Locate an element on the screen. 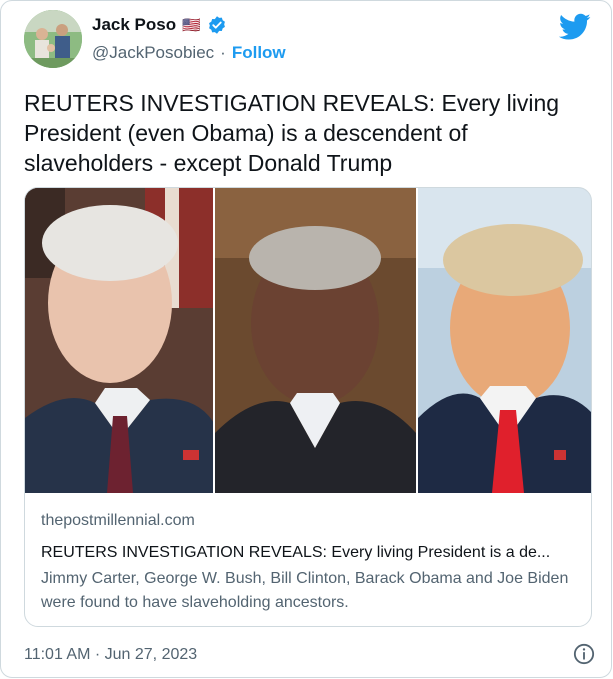 This screenshot has height=679, width=613. verified-badge-icon is located at coordinates (216, 25).